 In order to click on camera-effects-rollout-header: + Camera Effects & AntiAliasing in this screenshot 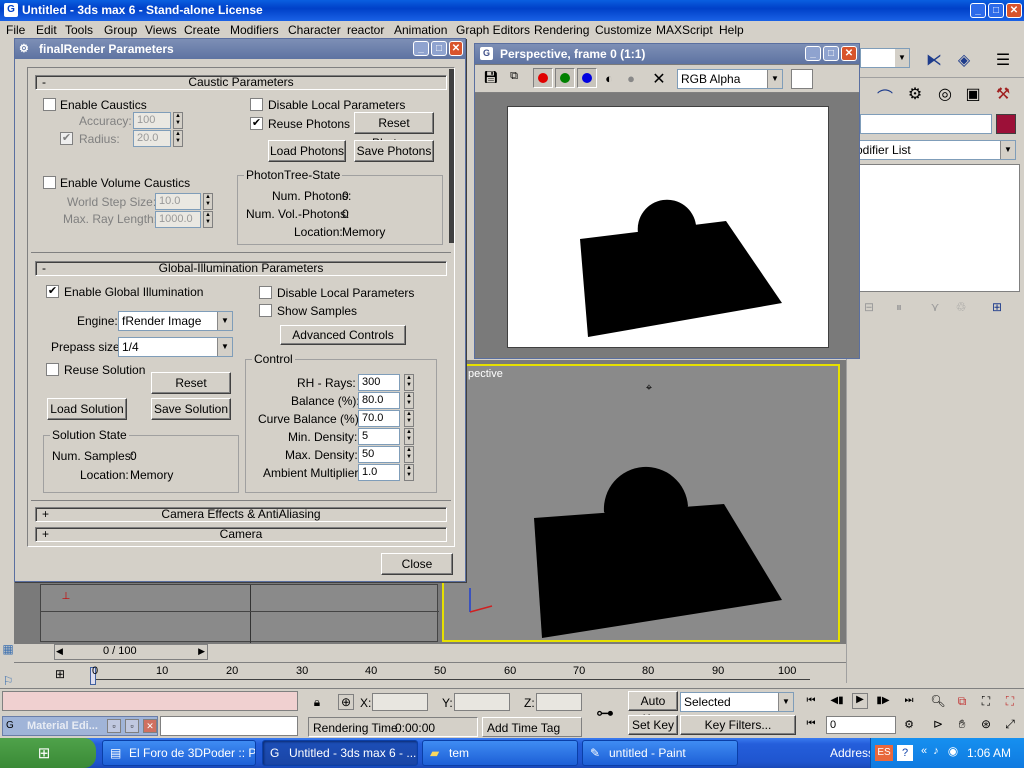, I will do `click(241, 514)`.